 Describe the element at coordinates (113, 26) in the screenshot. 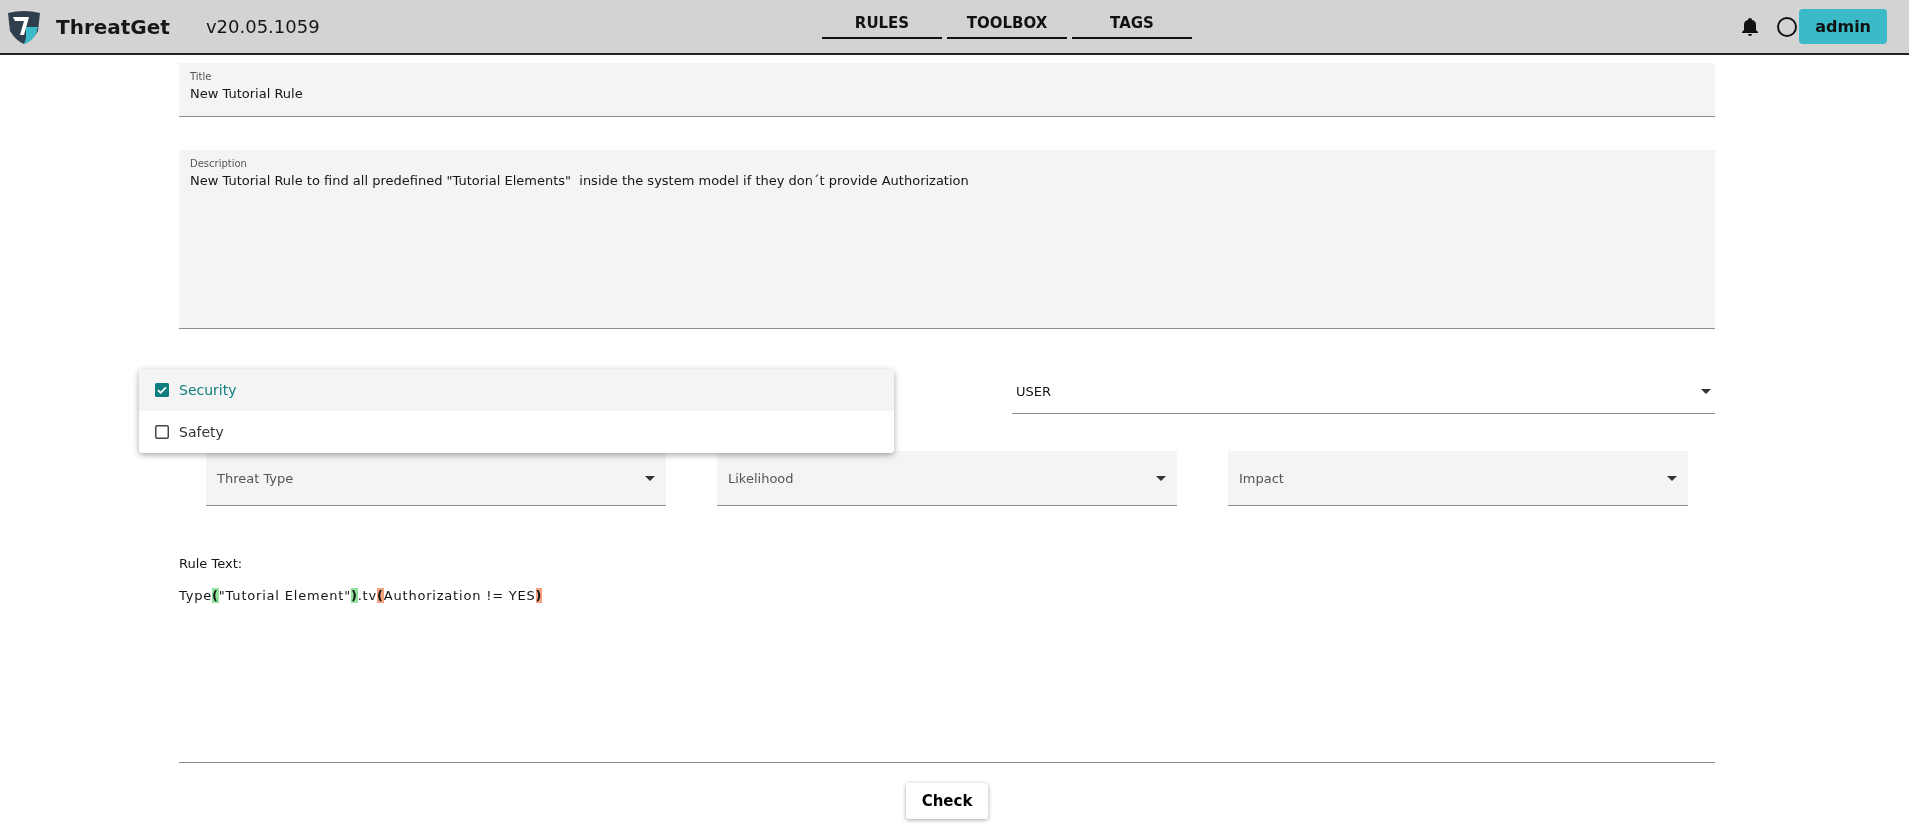

I see `app-name: ThreatGet` at that location.